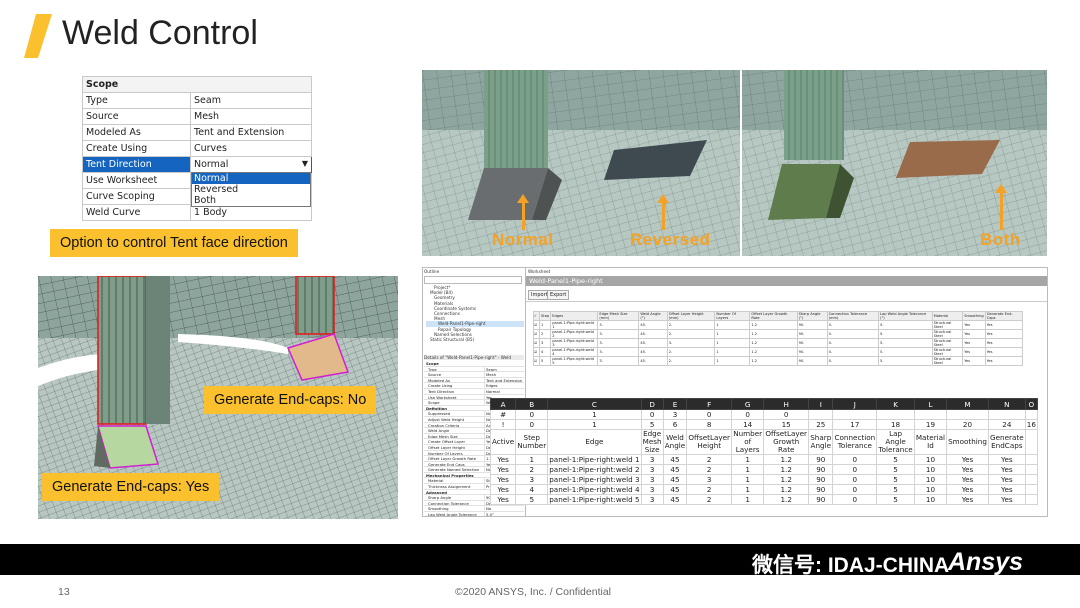 This screenshot has height=608, width=1080. Describe the element at coordinates (786, 281) in the screenshot. I see `worksheet-tab: Weld-Panel1-Pipe-right` at that location.